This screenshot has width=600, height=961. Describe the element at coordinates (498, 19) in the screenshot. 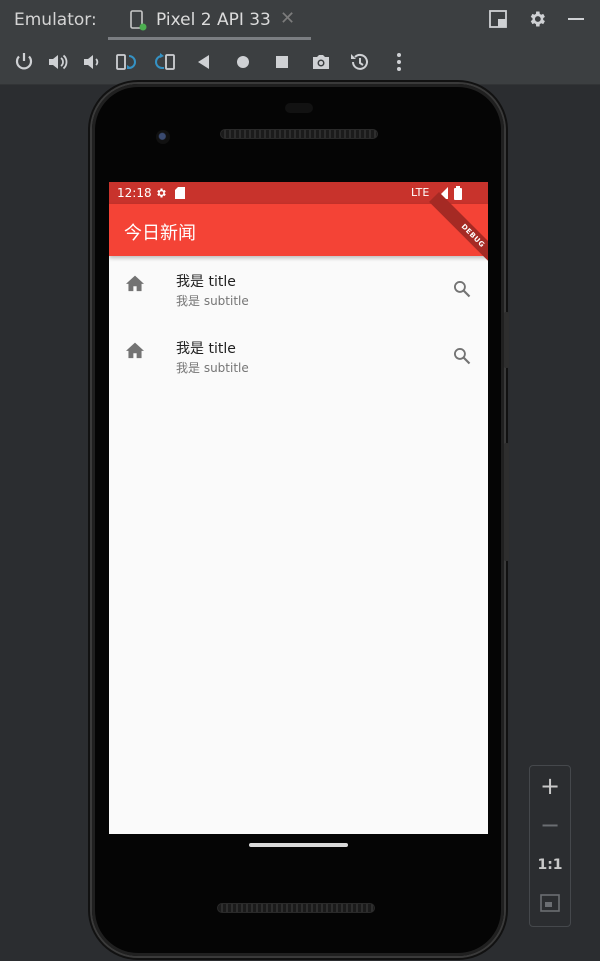

I see `layout-icon` at that location.